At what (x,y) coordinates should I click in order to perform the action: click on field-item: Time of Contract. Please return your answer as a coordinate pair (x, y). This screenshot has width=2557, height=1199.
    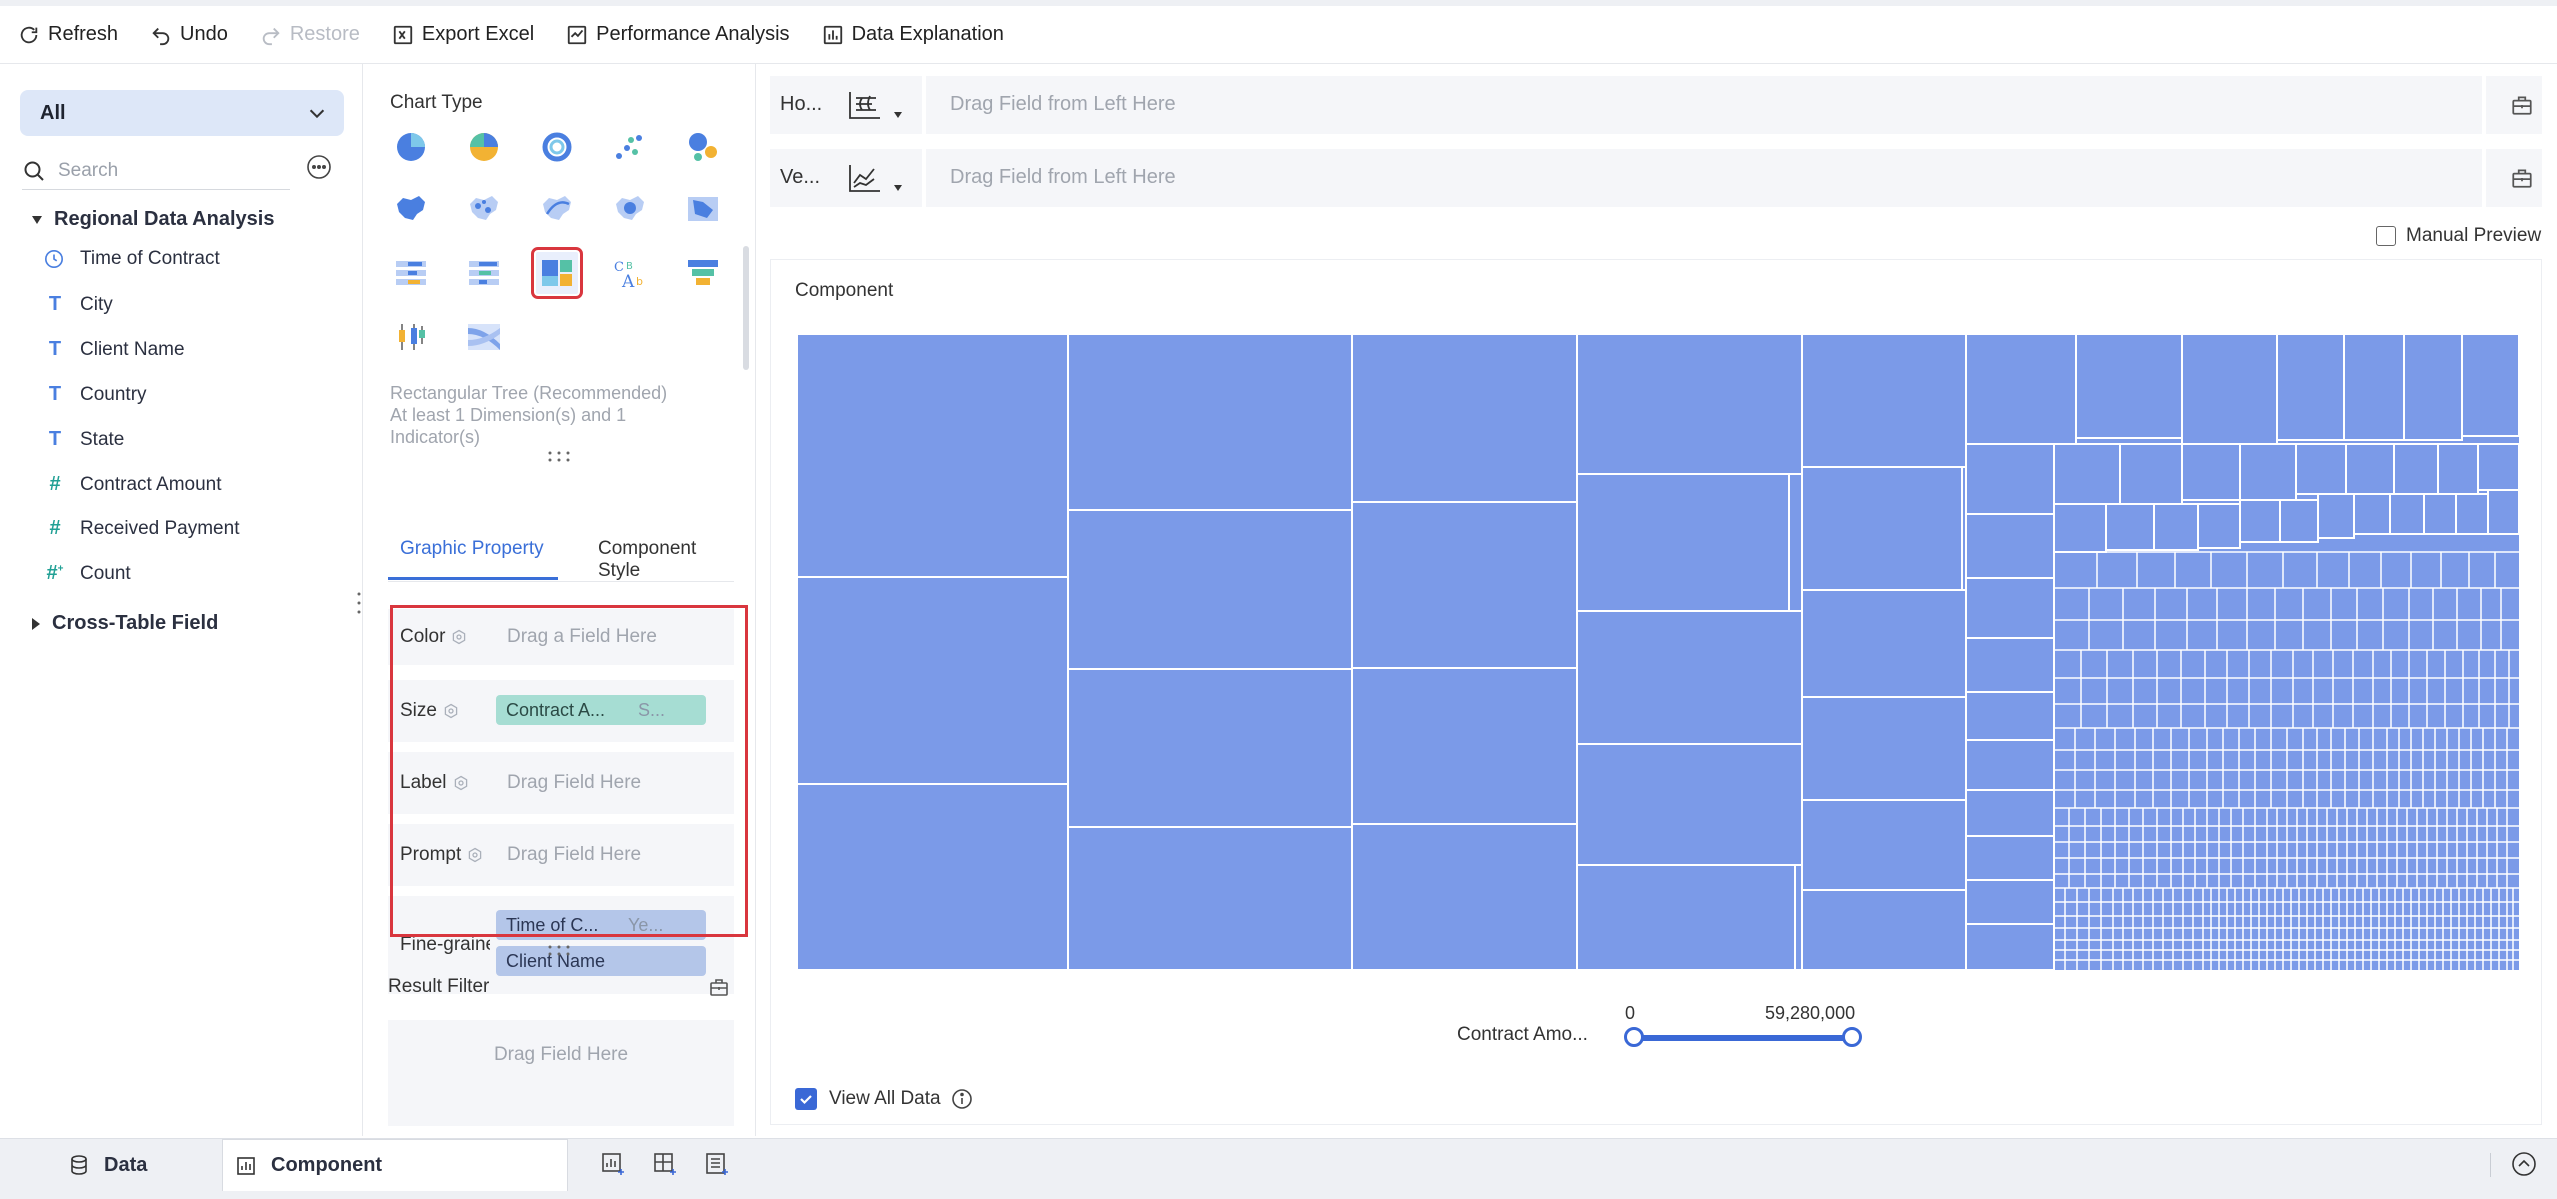
    Looking at the image, I should click on (132, 259).